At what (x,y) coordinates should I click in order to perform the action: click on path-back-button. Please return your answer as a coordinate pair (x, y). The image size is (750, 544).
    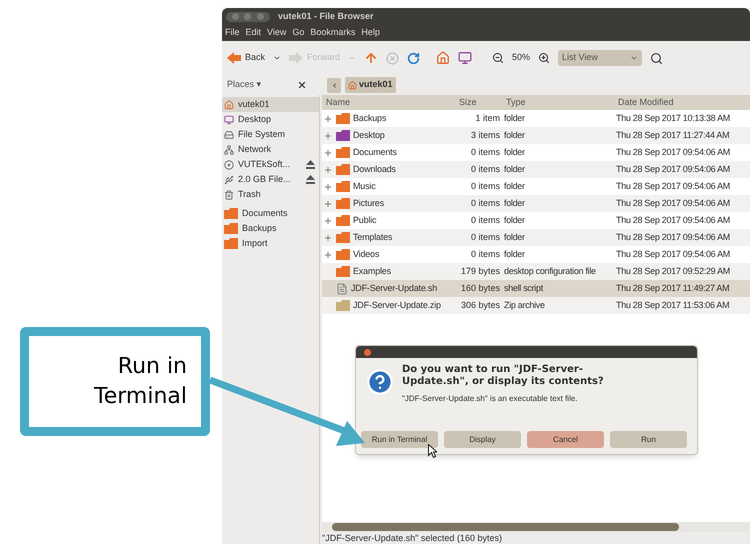
    Looking at the image, I should click on (334, 85).